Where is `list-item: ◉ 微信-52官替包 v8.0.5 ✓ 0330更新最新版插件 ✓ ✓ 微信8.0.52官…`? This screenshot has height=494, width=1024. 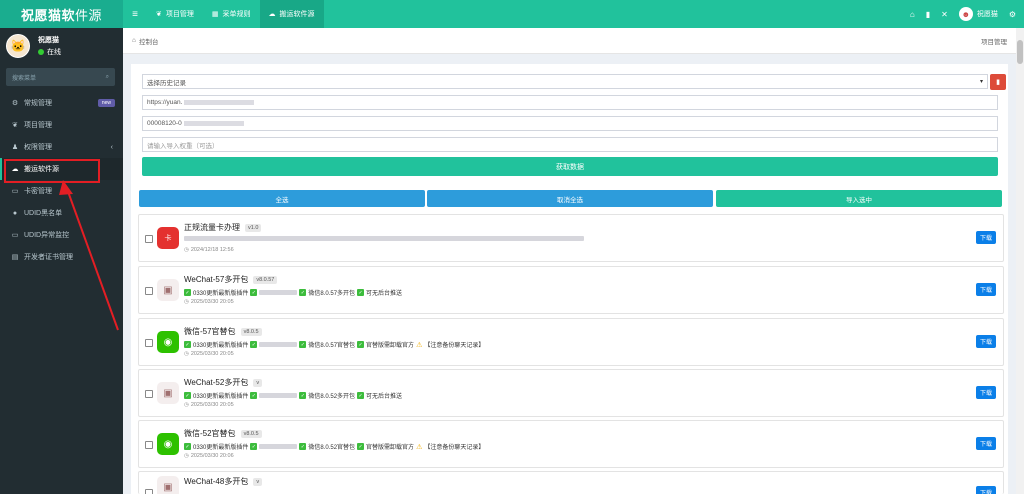 list-item: ◉ 微信-52官替包 v8.0.5 ✓ 0330更新最新版插件 ✓ ✓ 微信8.0.52官… is located at coordinates (571, 444).